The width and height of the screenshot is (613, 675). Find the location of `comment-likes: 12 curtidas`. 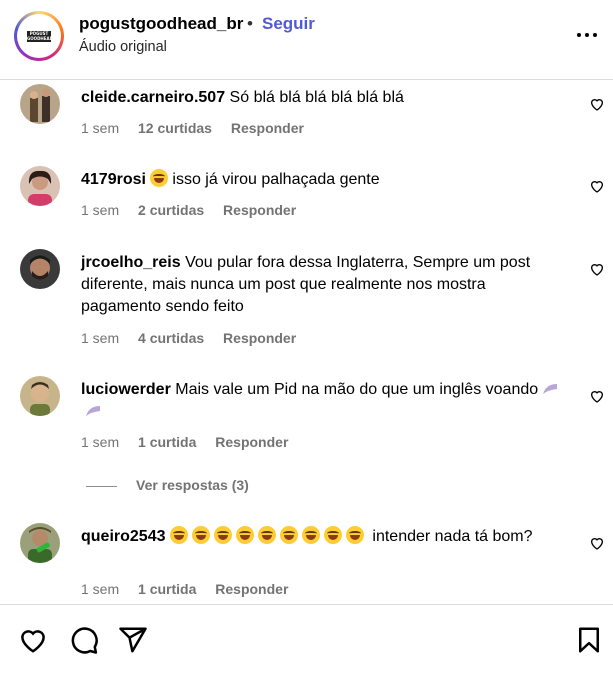

comment-likes: 12 curtidas is located at coordinates (175, 128).